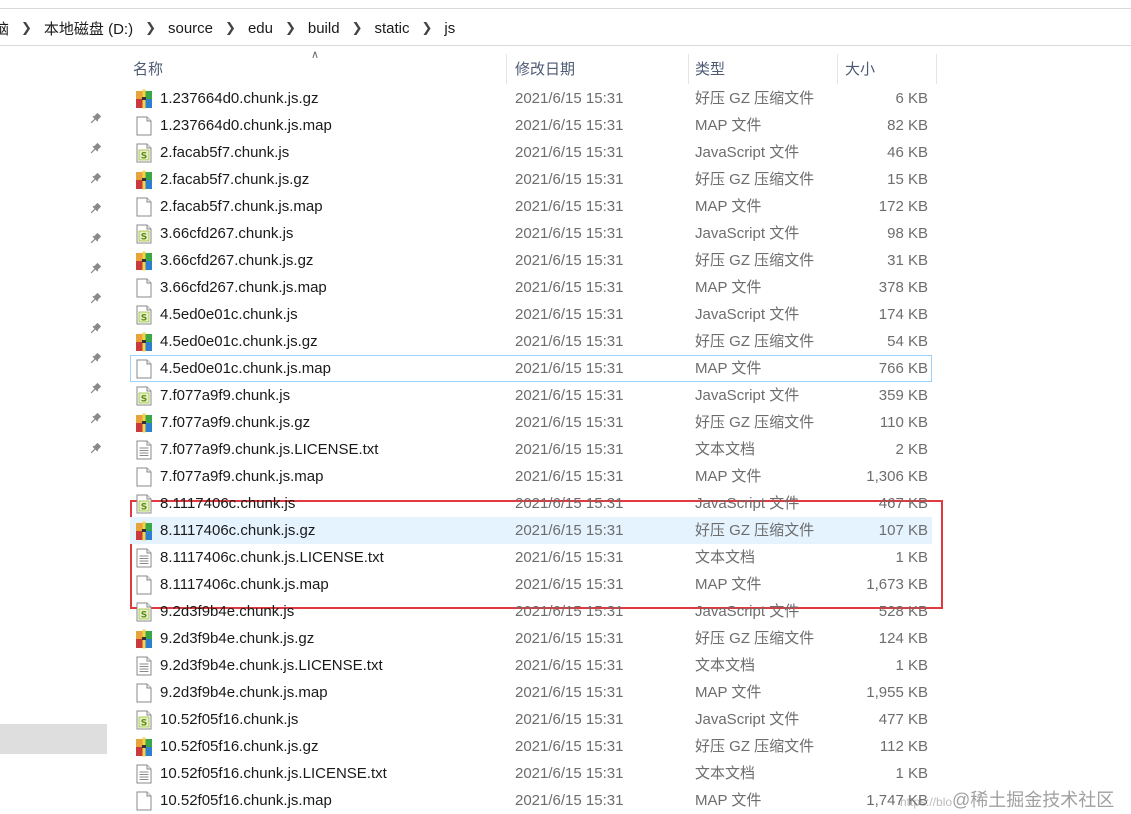 The image size is (1131, 814). Describe the element at coordinates (903, 422) in the screenshot. I see `file-size: 110 KB` at that location.